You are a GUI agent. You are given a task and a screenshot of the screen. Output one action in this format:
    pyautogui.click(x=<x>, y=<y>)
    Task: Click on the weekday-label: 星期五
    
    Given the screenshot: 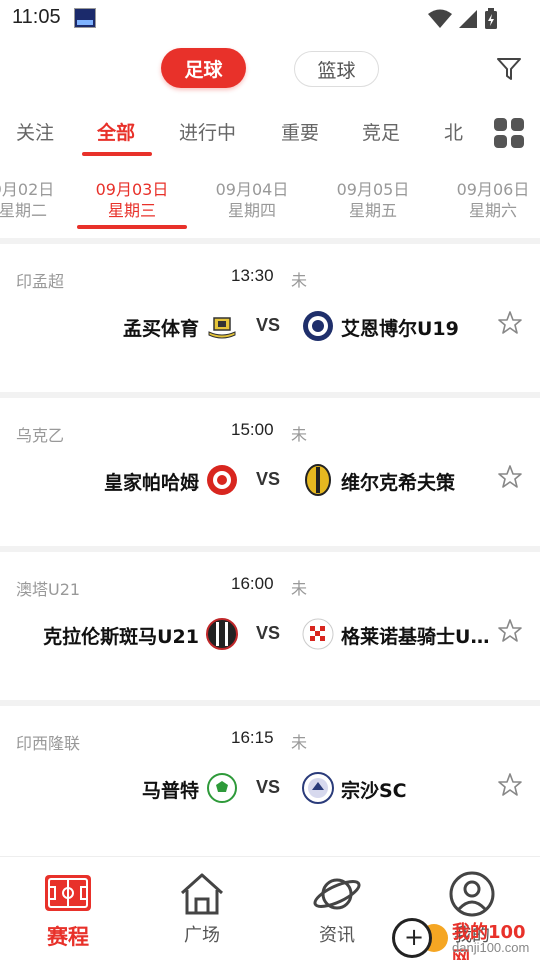 What is the action you would take?
    pyautogui.click(x=372, y=210)
    